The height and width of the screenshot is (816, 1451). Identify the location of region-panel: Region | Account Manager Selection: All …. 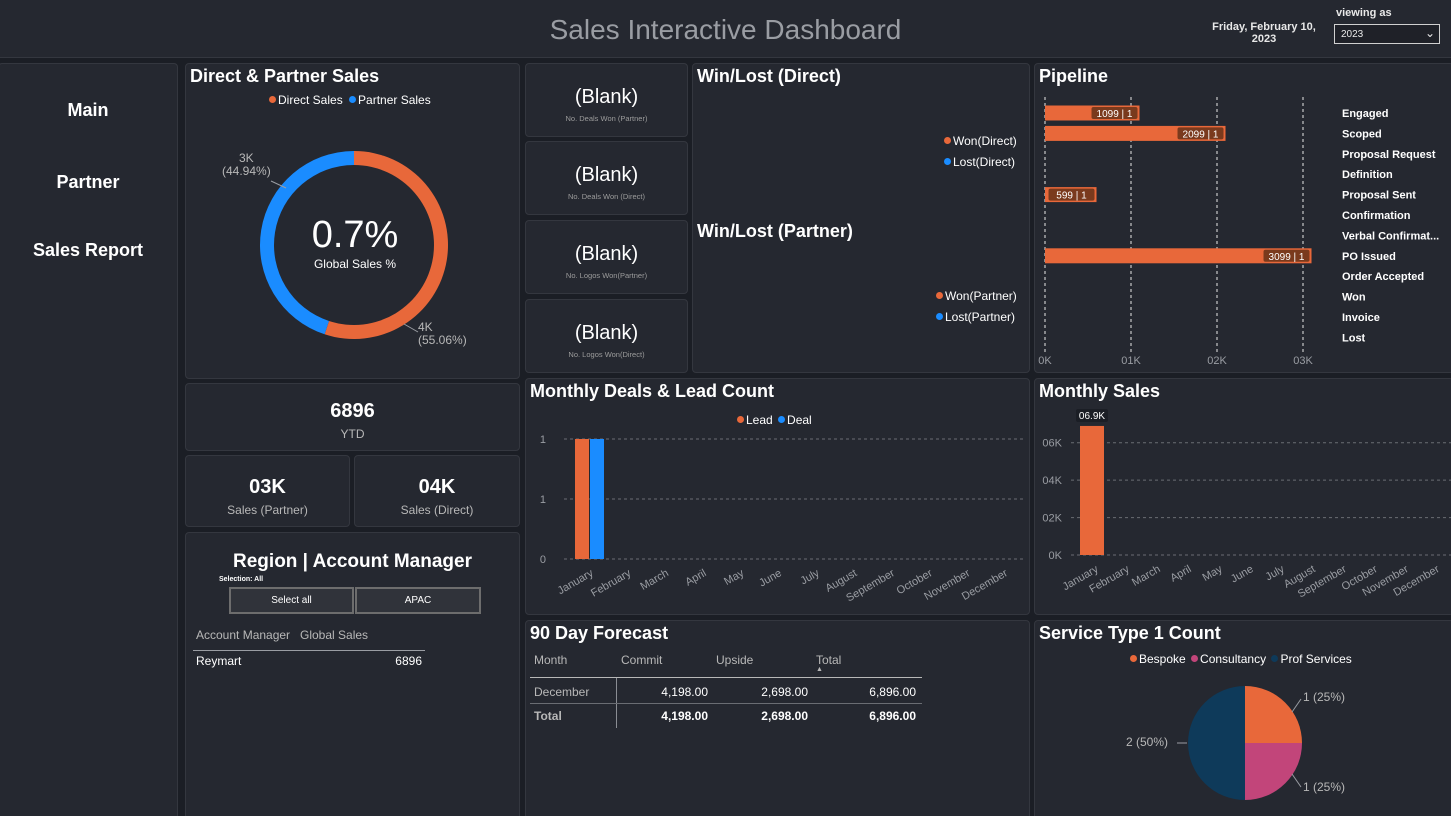
(352, 674).